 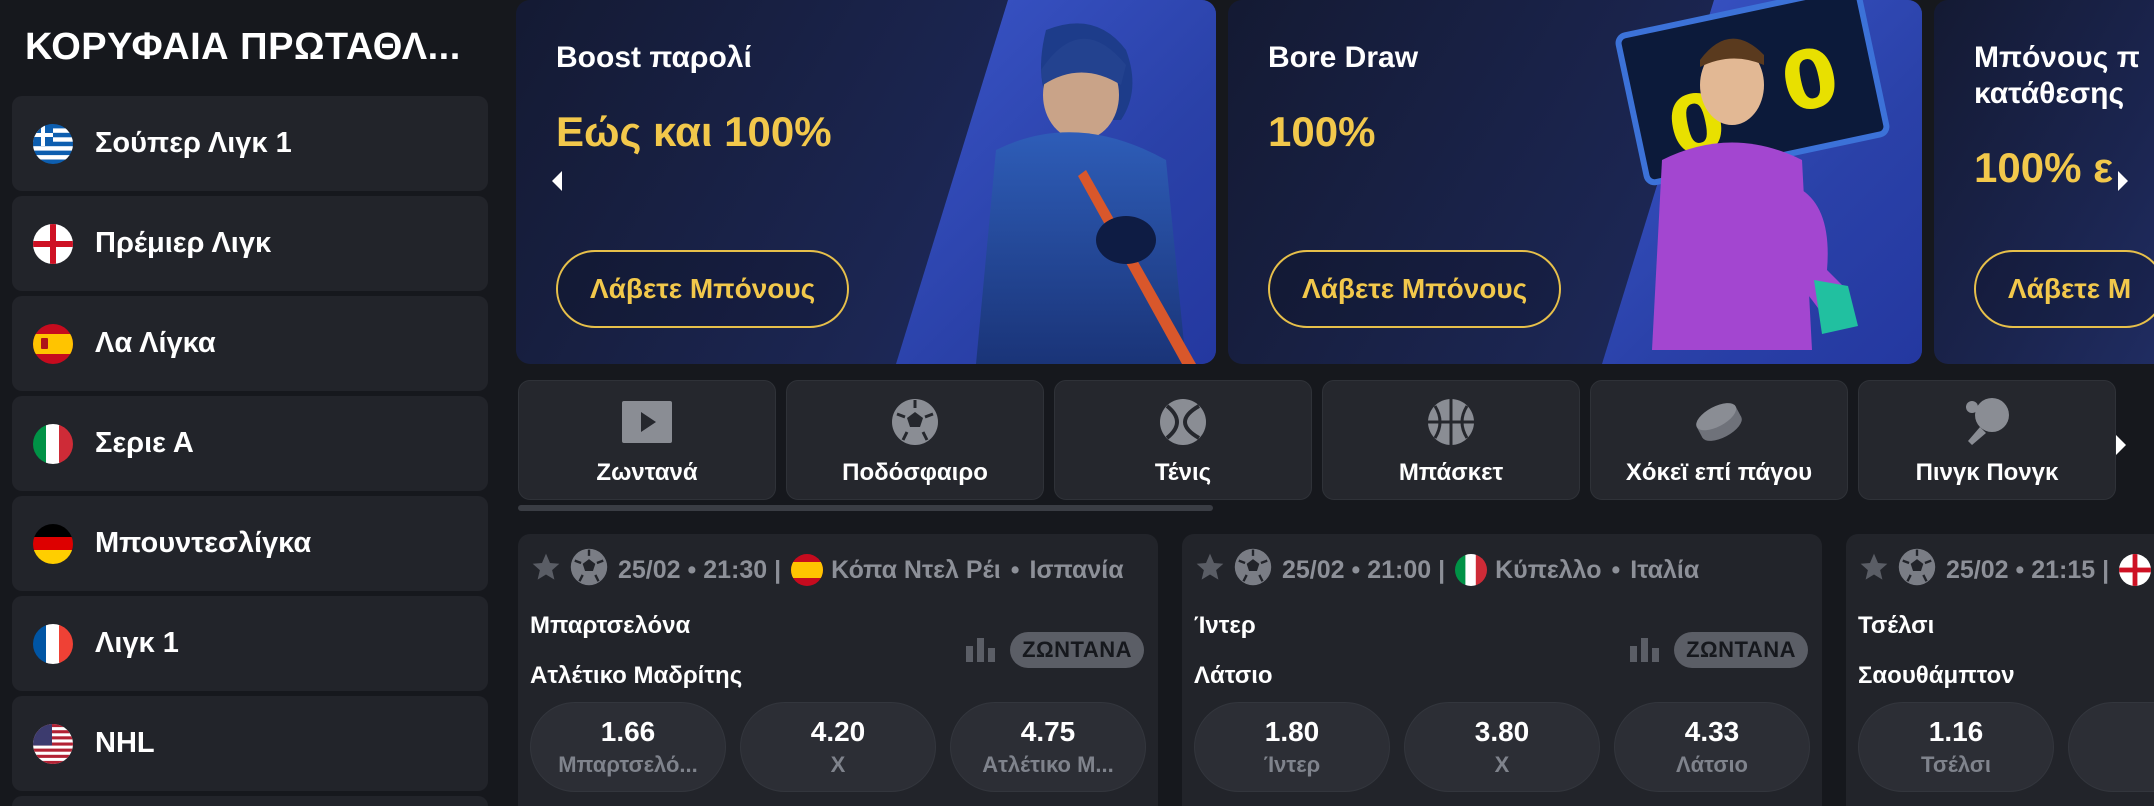 I want to click on banner-title: Bore Draw, so click(x=1343, y=57).